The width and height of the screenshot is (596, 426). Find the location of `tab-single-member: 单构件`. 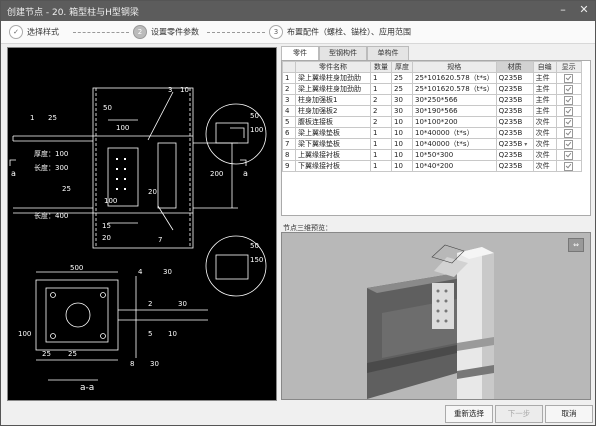

tab-single-member: 单构件 is located at coordinates (388, 53).